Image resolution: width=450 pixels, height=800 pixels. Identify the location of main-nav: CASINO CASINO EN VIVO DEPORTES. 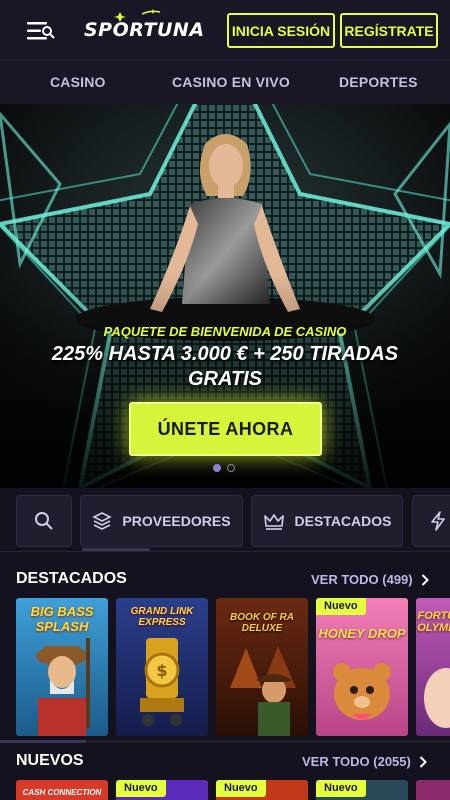
(225, 83).